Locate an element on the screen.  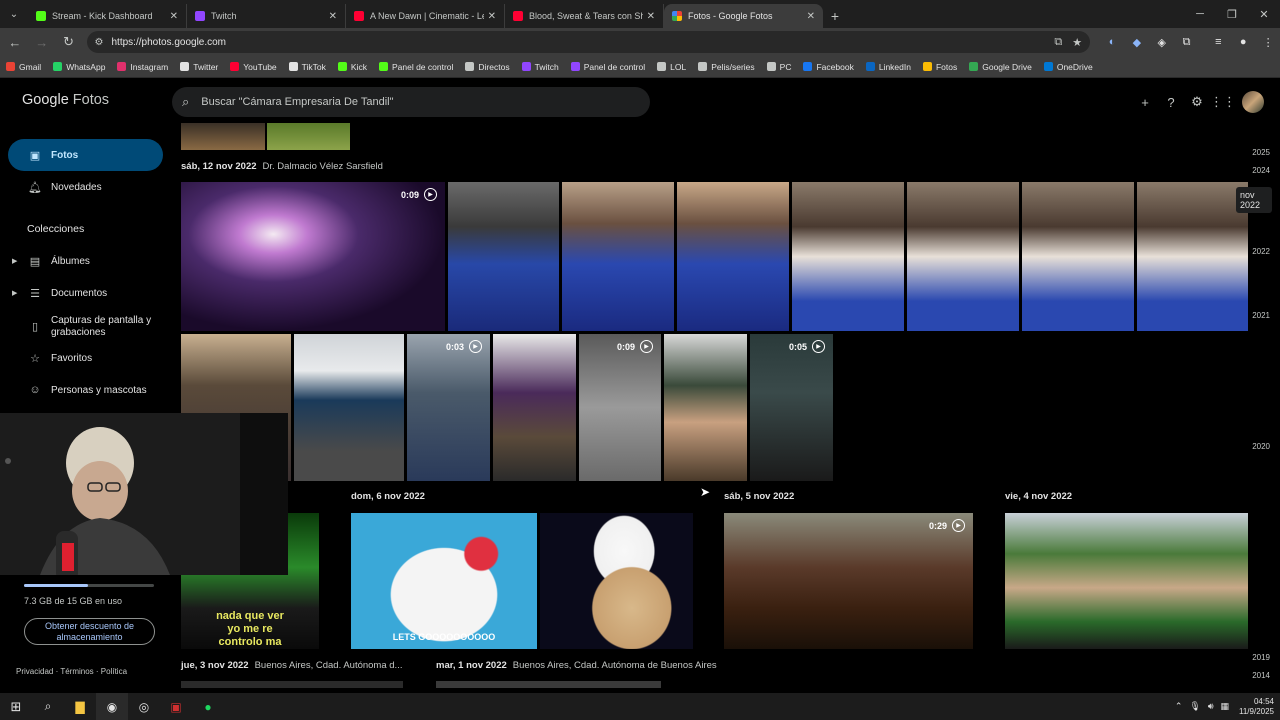
bookmark-item: LOL is located at coordinates (671, 67).